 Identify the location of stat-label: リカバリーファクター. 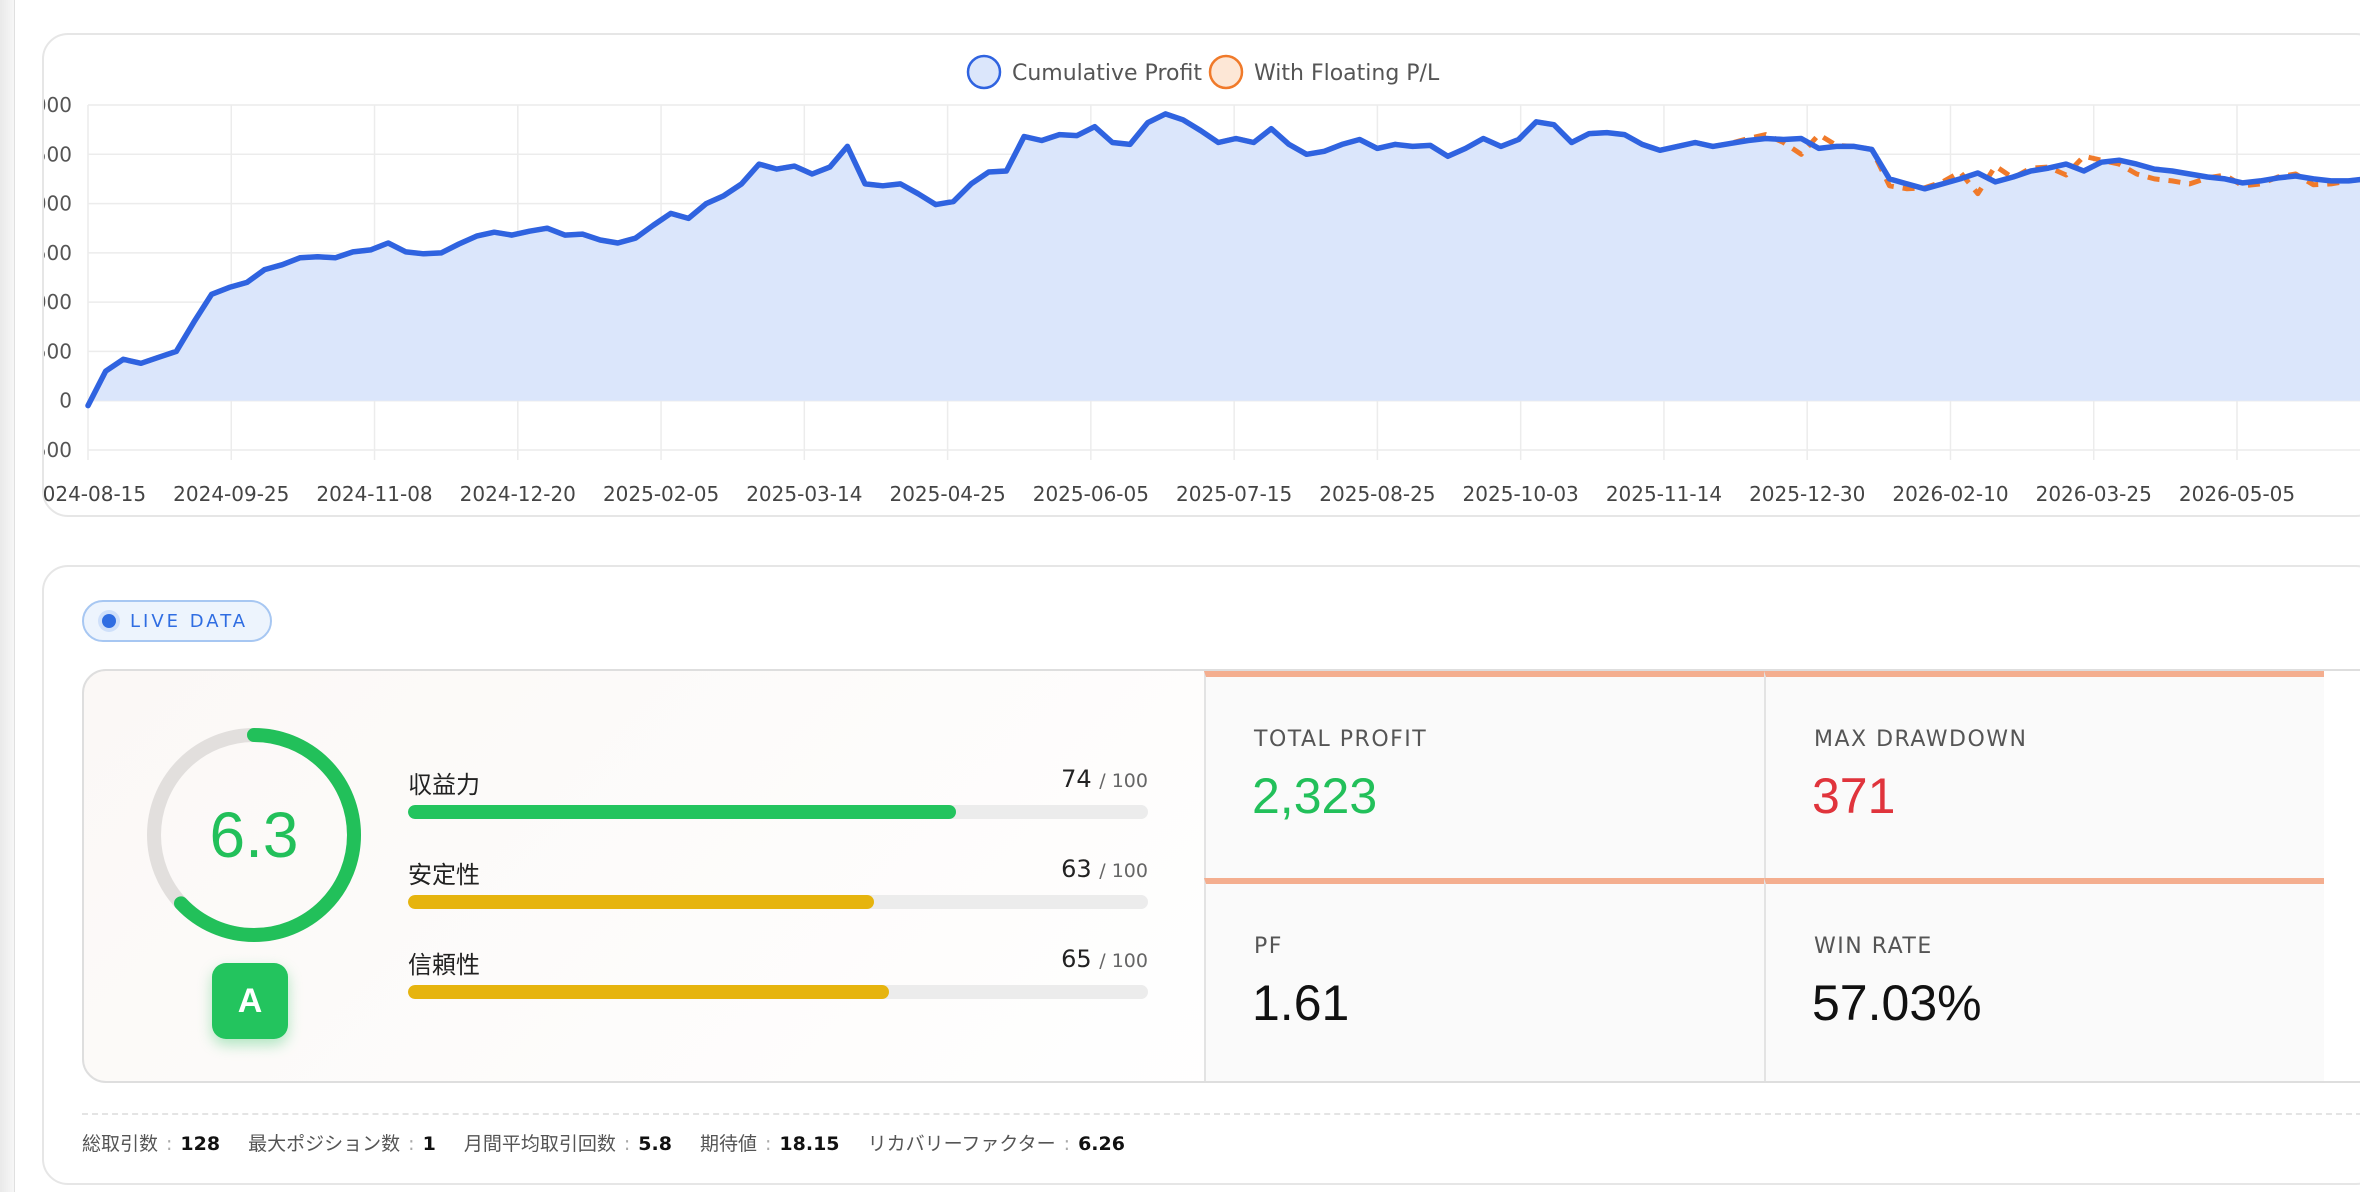
(961, 1144).